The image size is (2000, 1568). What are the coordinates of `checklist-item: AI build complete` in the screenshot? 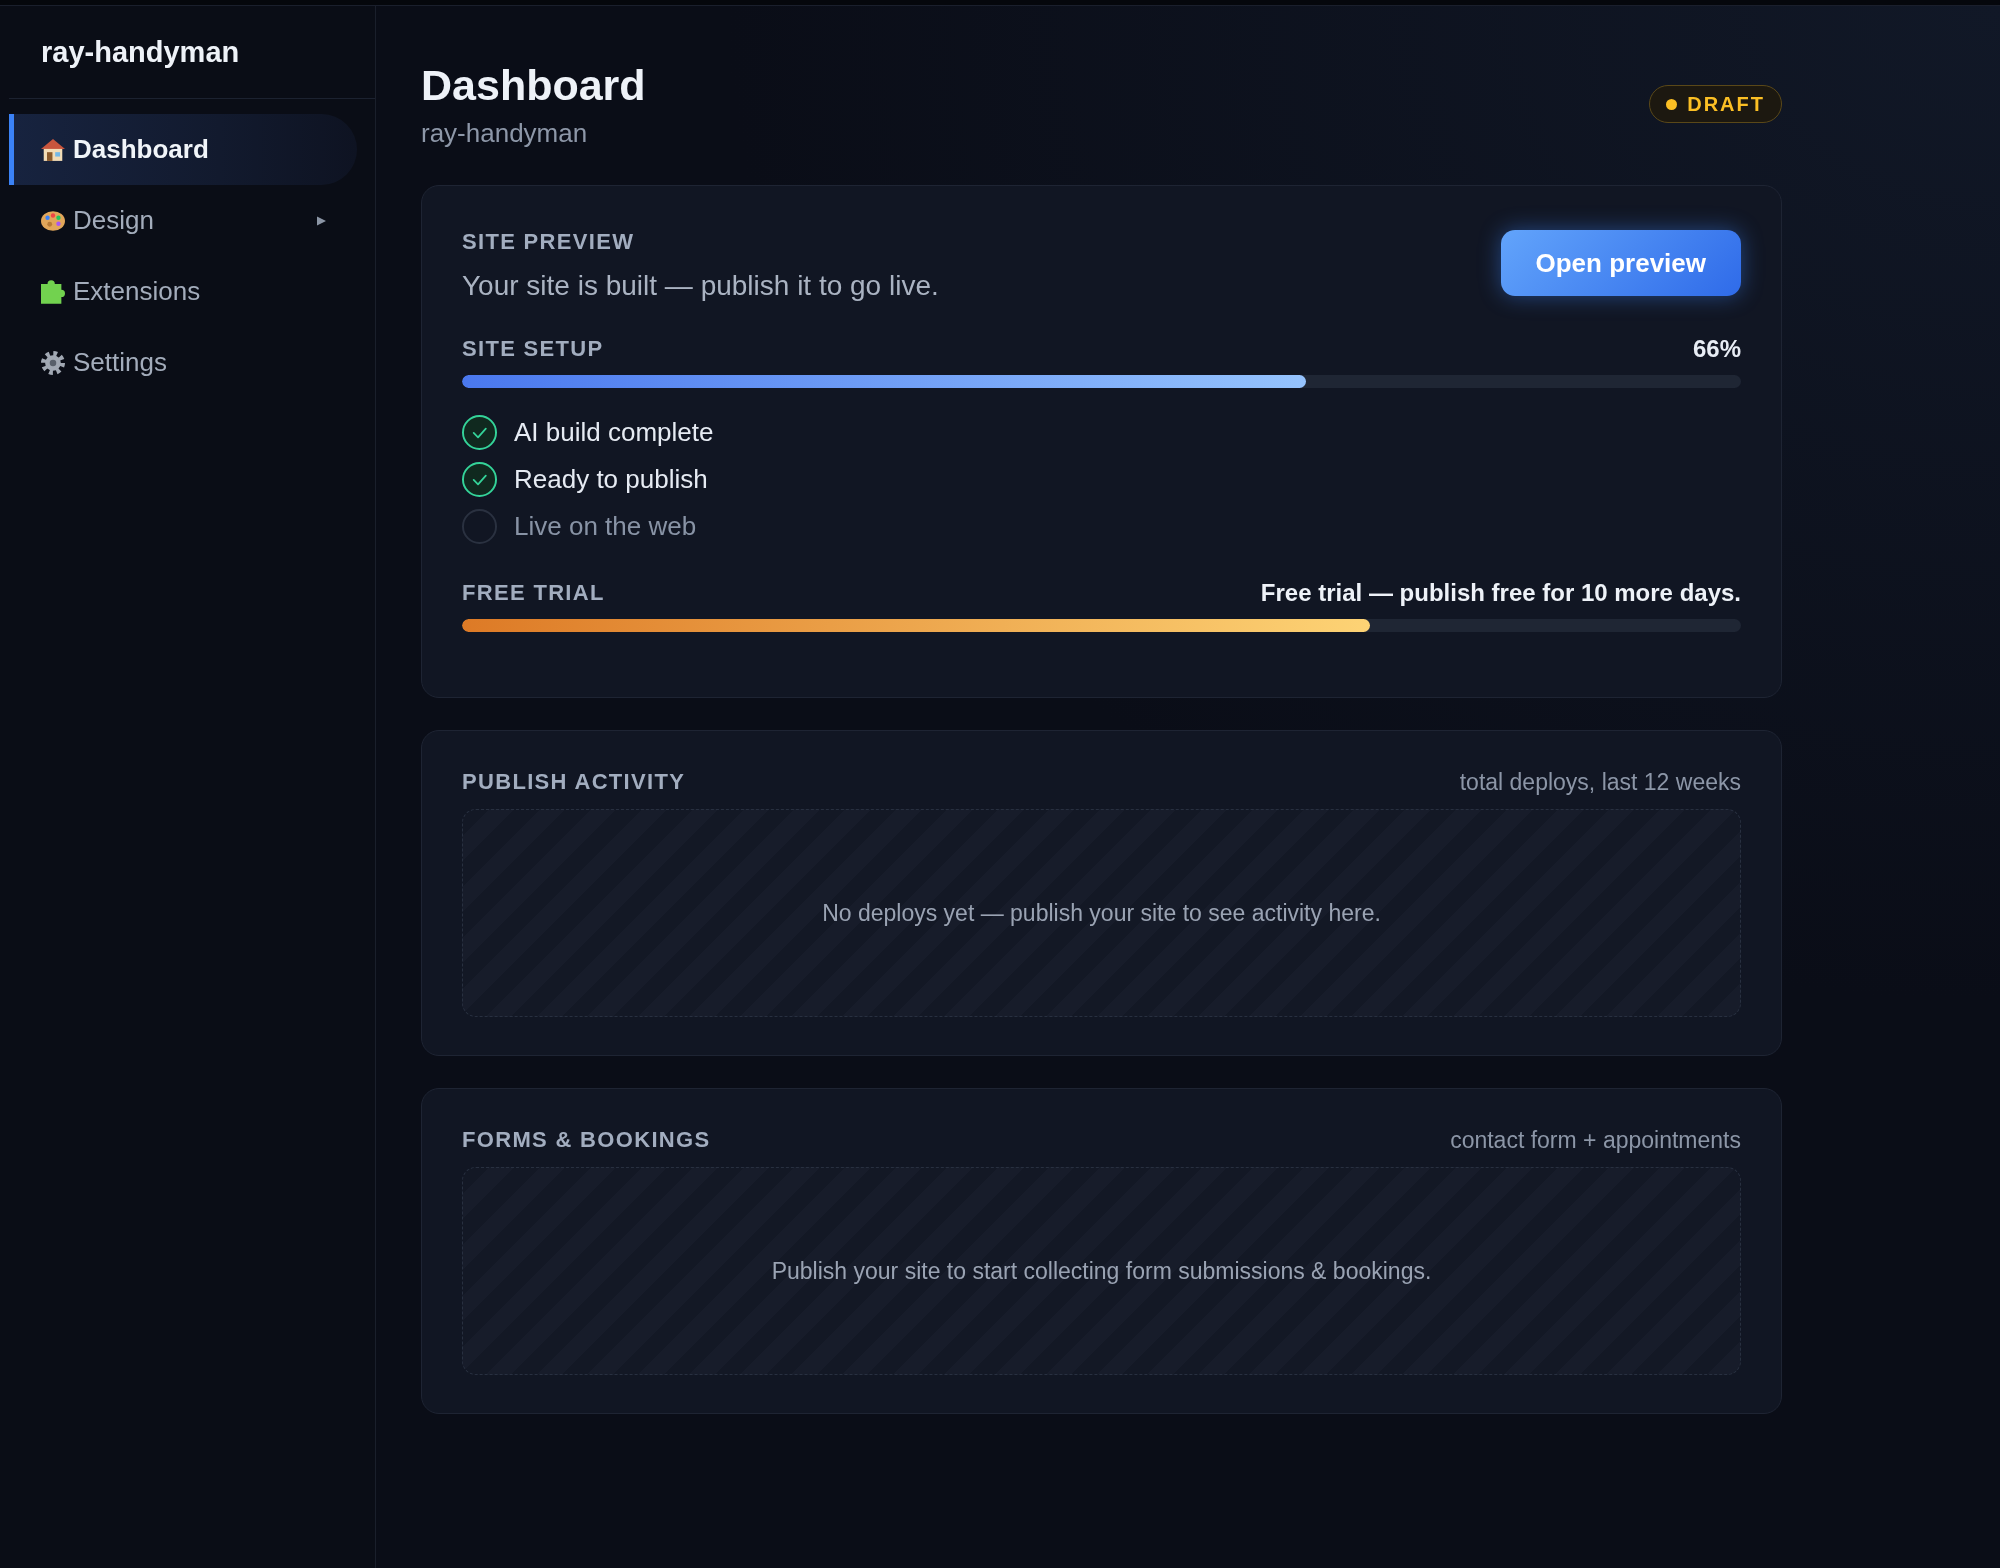 It's located at (614, 432).